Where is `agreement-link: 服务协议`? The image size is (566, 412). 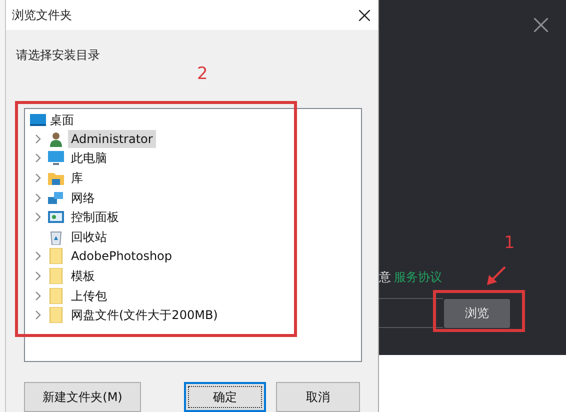
agreement-link: 服务协议 is located at coordinates (418, 277).